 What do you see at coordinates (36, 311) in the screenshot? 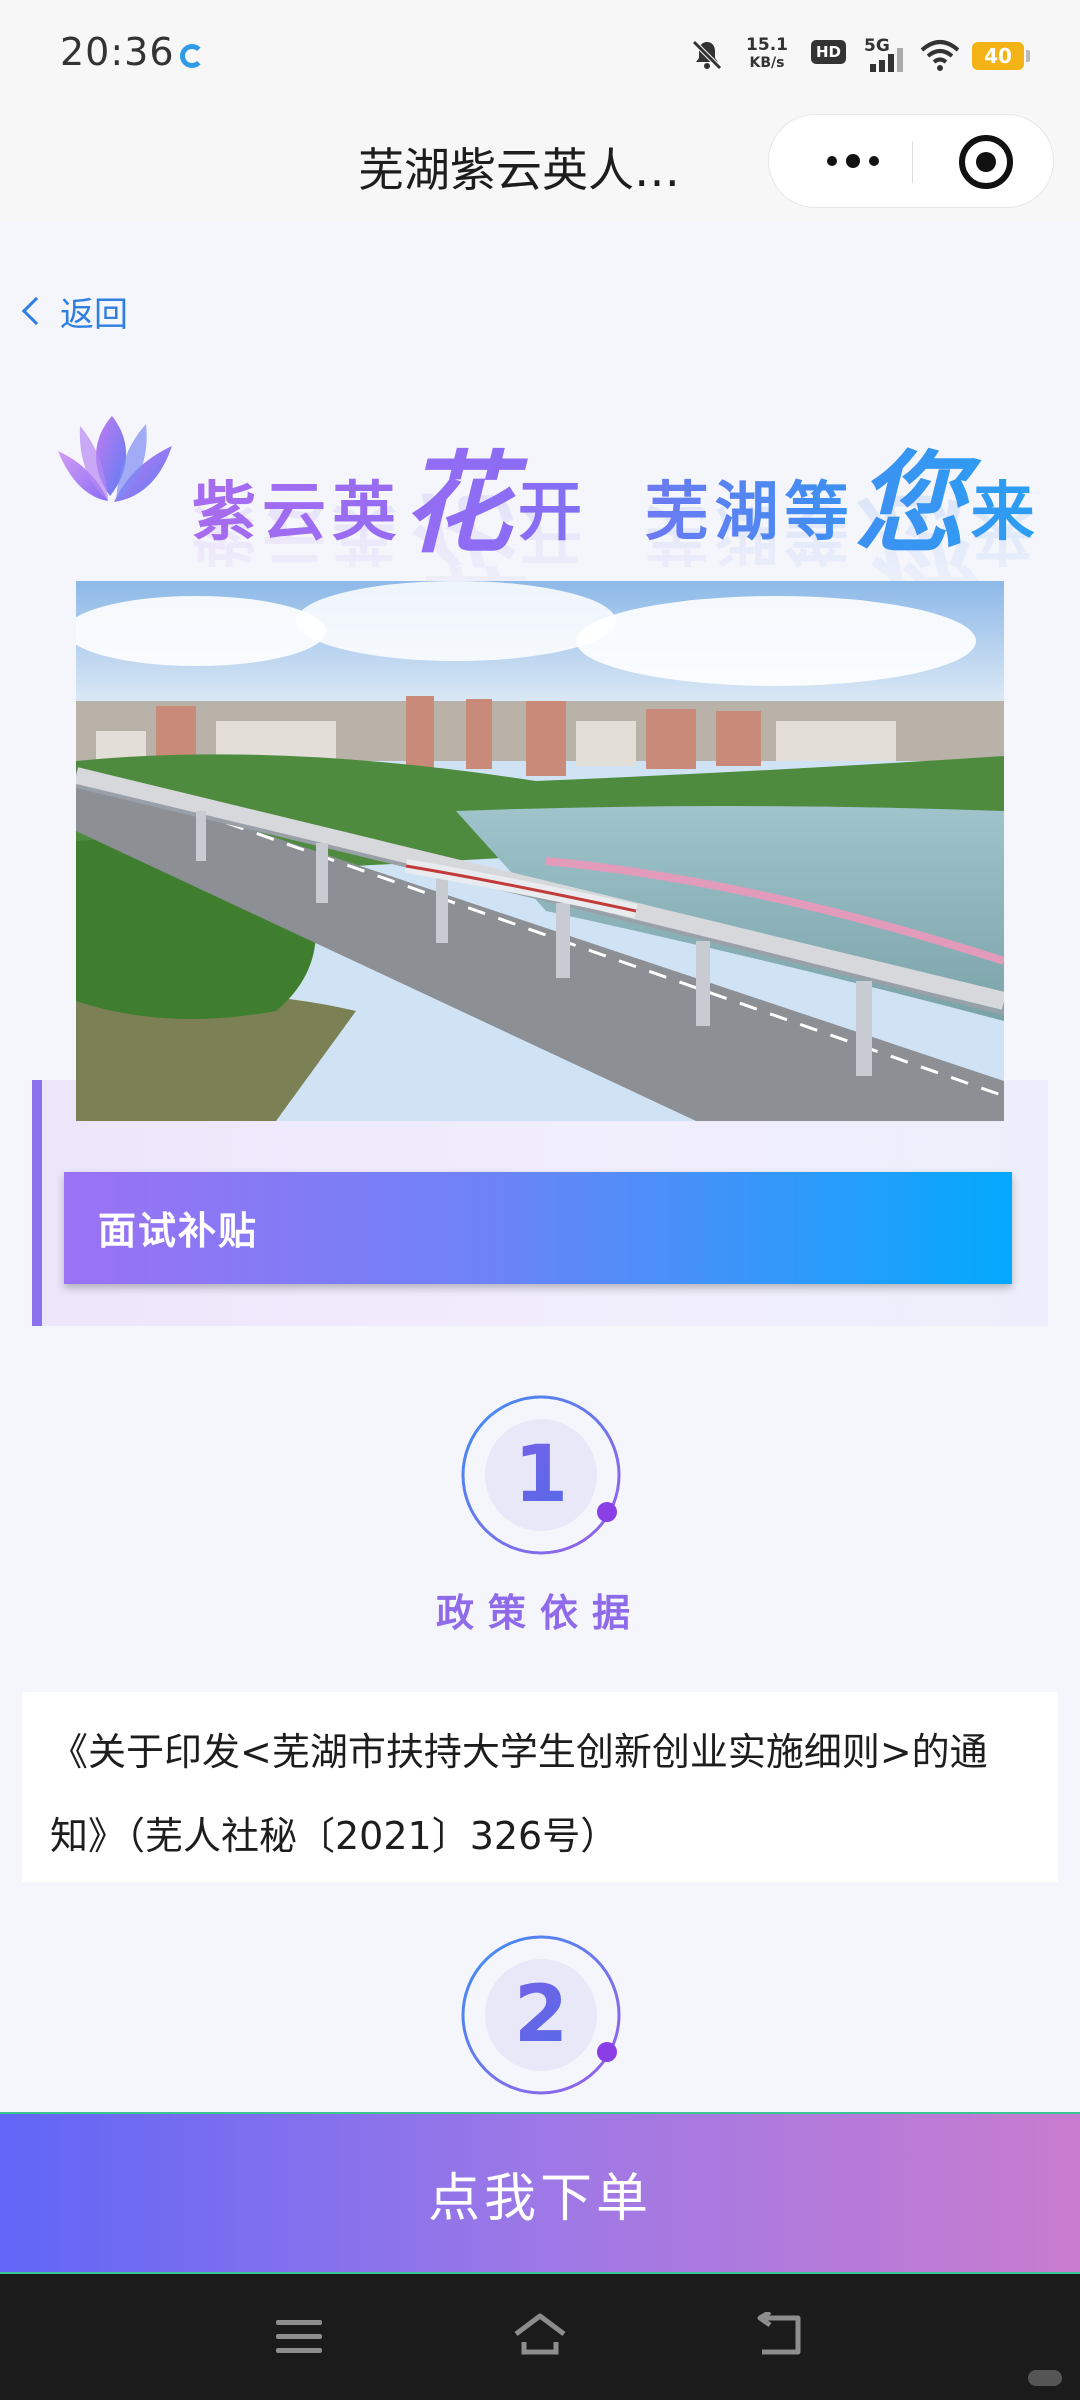
I see `chevron-left-icon` at bounding box center [36, 311].